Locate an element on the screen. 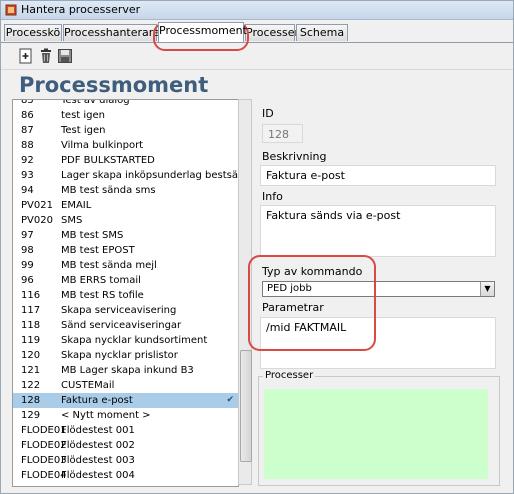 The width and height of the screenshot is (514, 494). list-item-code: 121 is located at coordinates (31, 370).